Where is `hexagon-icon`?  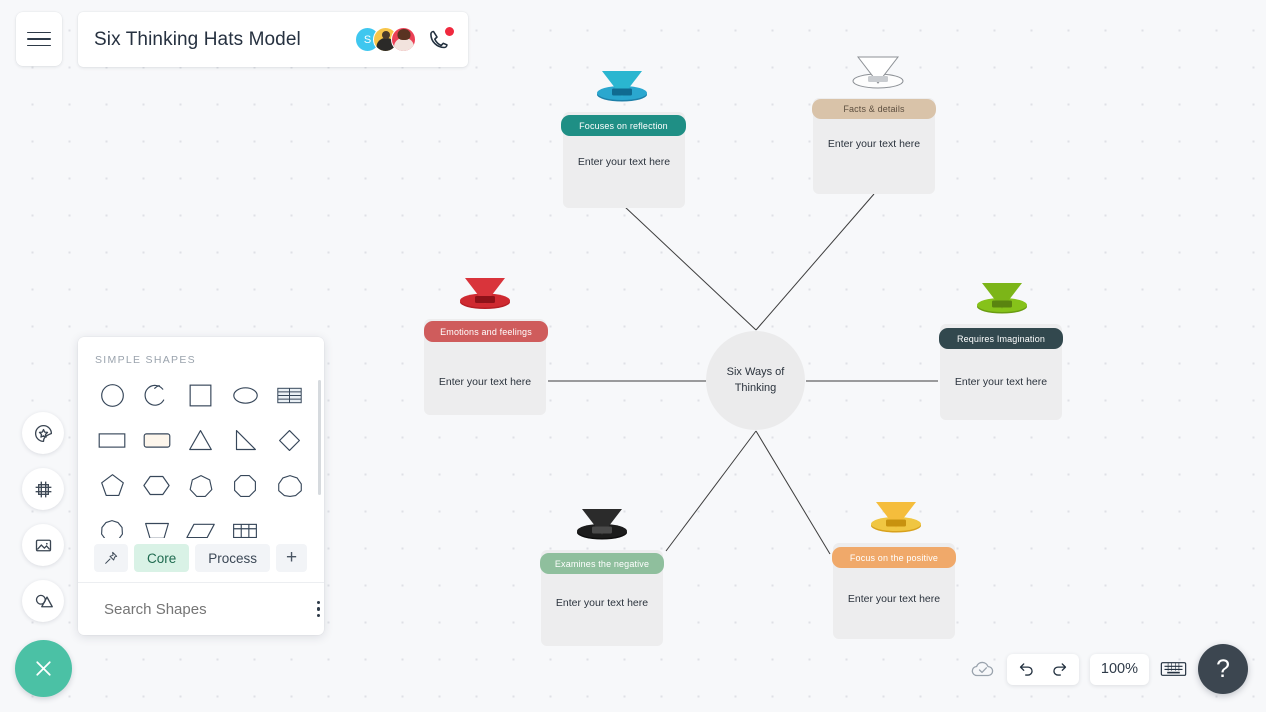 hexagon-icon is located at coordinates (156, 485).